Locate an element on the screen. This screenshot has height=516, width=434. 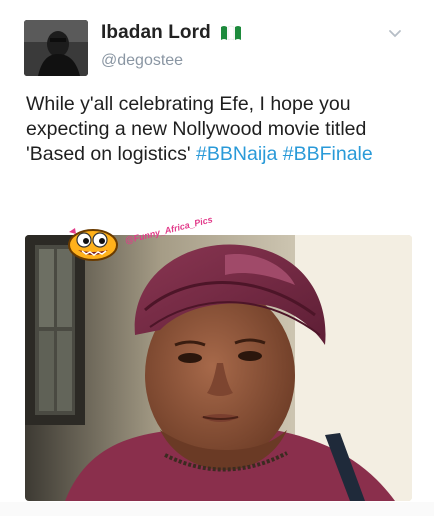
display-name-text: Ibadan Lord is located at coordinates (156, 33).